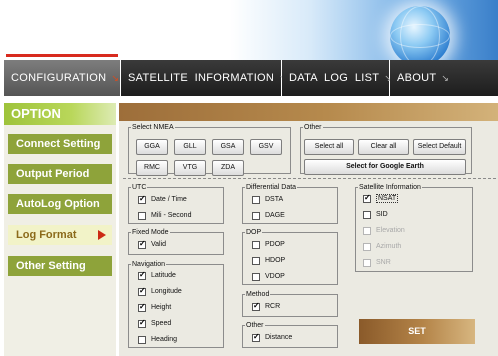 This screenshot has width=498, height=356. What do you see at coordinates (275, 244) in the screenshot?
I see `checkbox-label: PDOP` at bounding box center [275, 244].